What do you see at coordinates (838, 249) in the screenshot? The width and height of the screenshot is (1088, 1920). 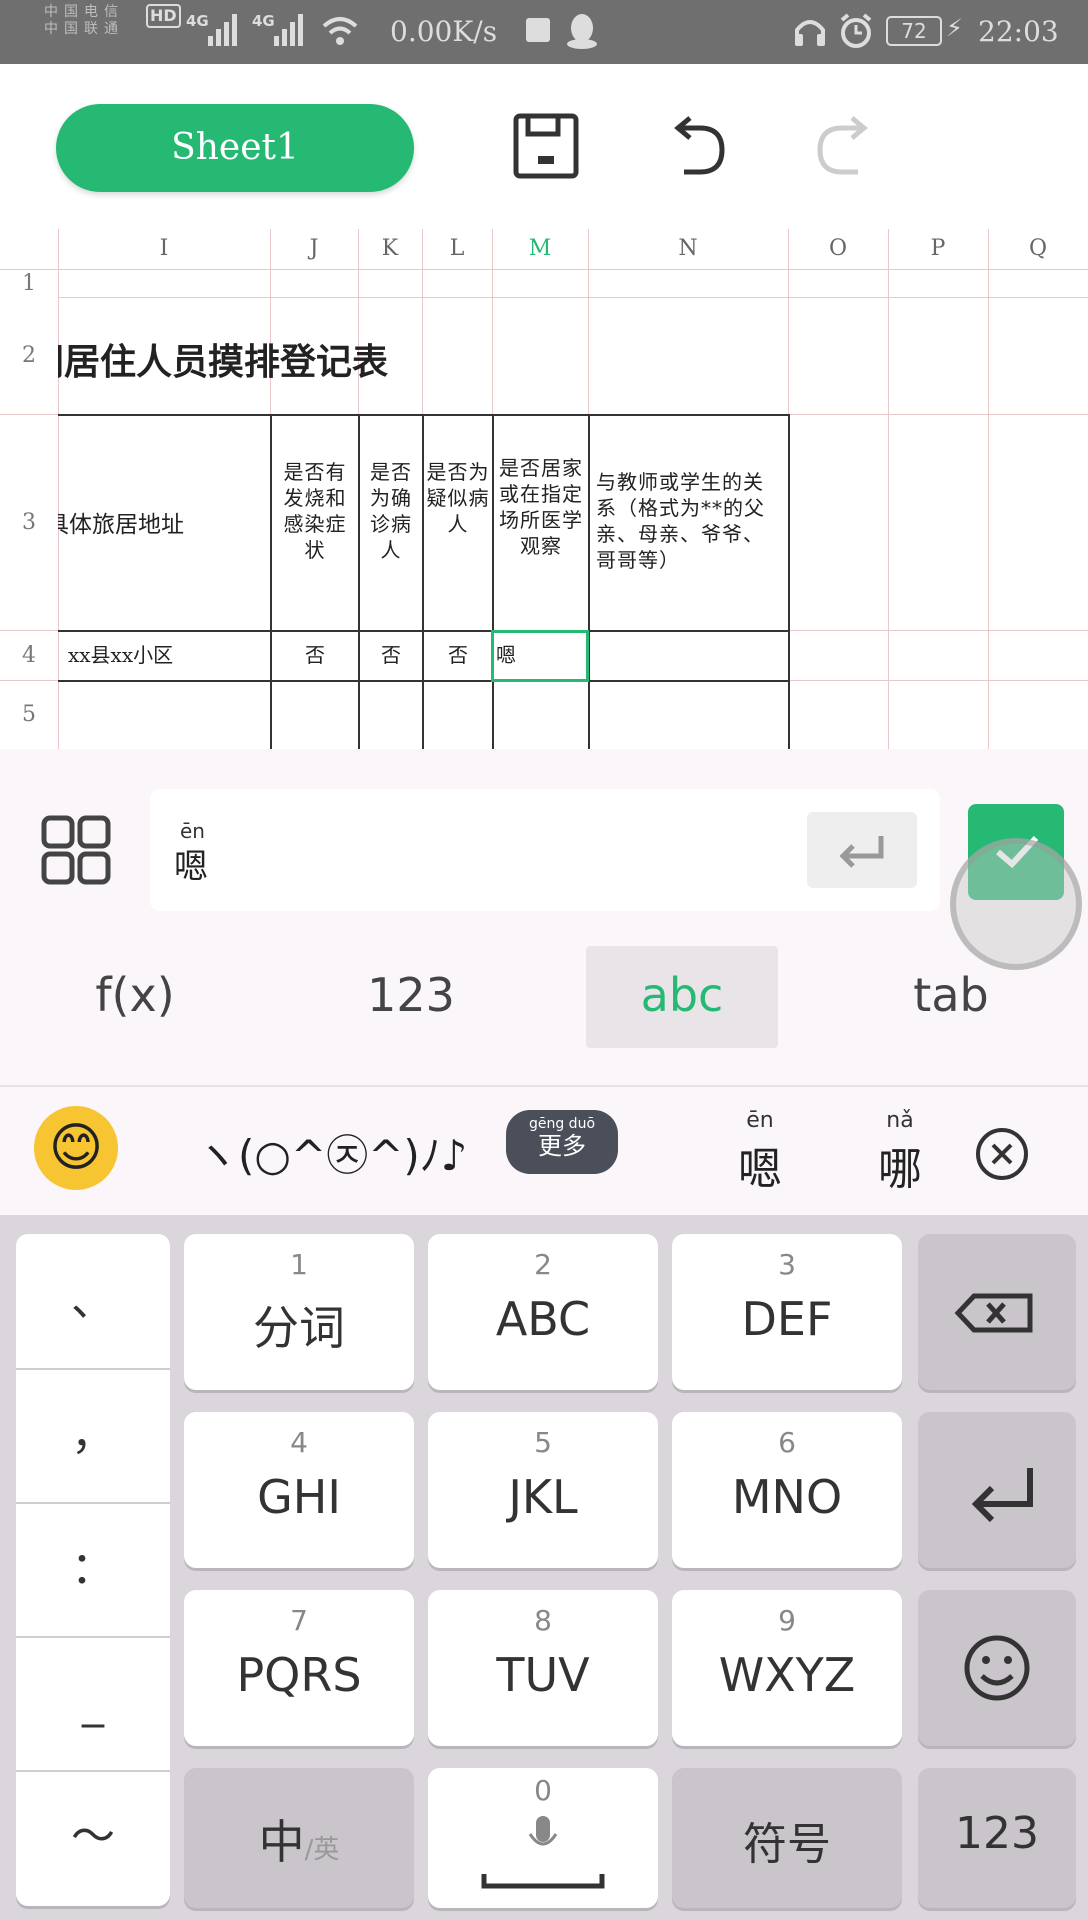 I see `column-header: O` at bounding box center [838, 249].